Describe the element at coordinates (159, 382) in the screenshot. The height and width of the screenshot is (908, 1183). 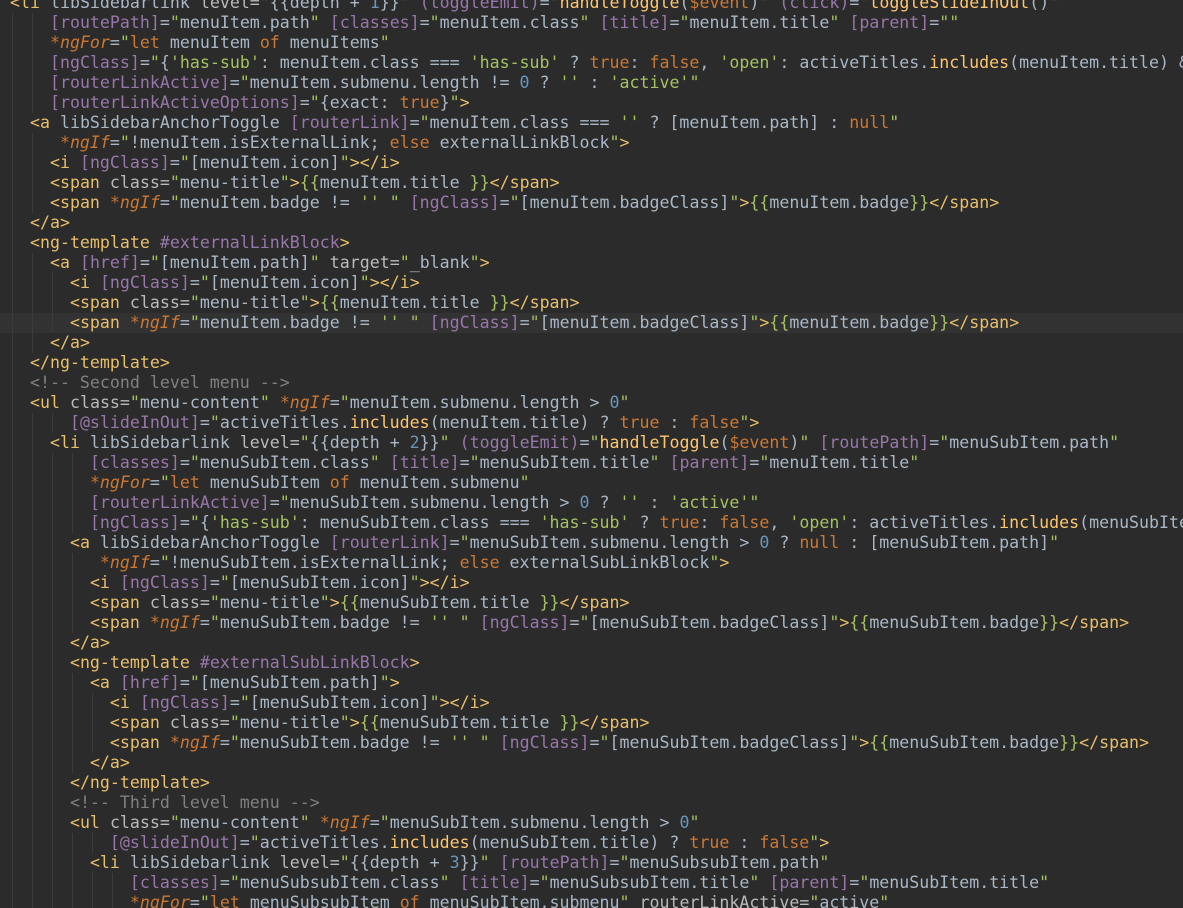
I see `code-text: <!-- Second level menu -->` at that location.